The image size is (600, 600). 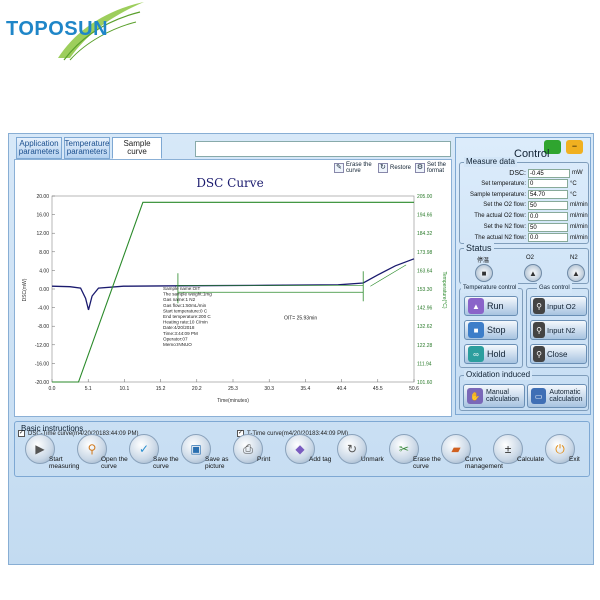 What do you see at coordinates (54, 454) in the screenshot?
I see `start-measuring-button: ▶ Start measuring` at bounding box center [54, 454].